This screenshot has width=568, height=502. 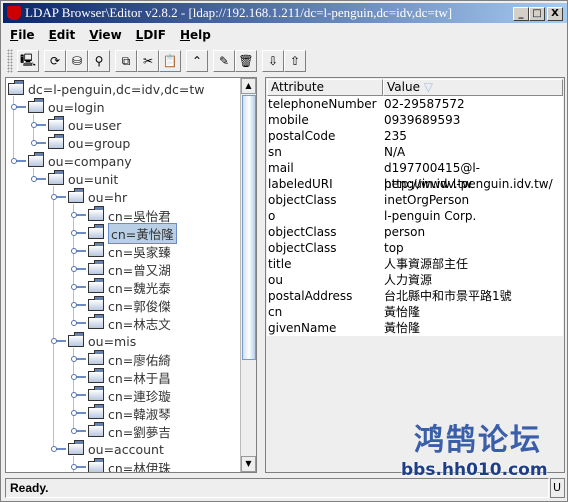 I want to click on toolbar-grip, so click(x=10, y=61).